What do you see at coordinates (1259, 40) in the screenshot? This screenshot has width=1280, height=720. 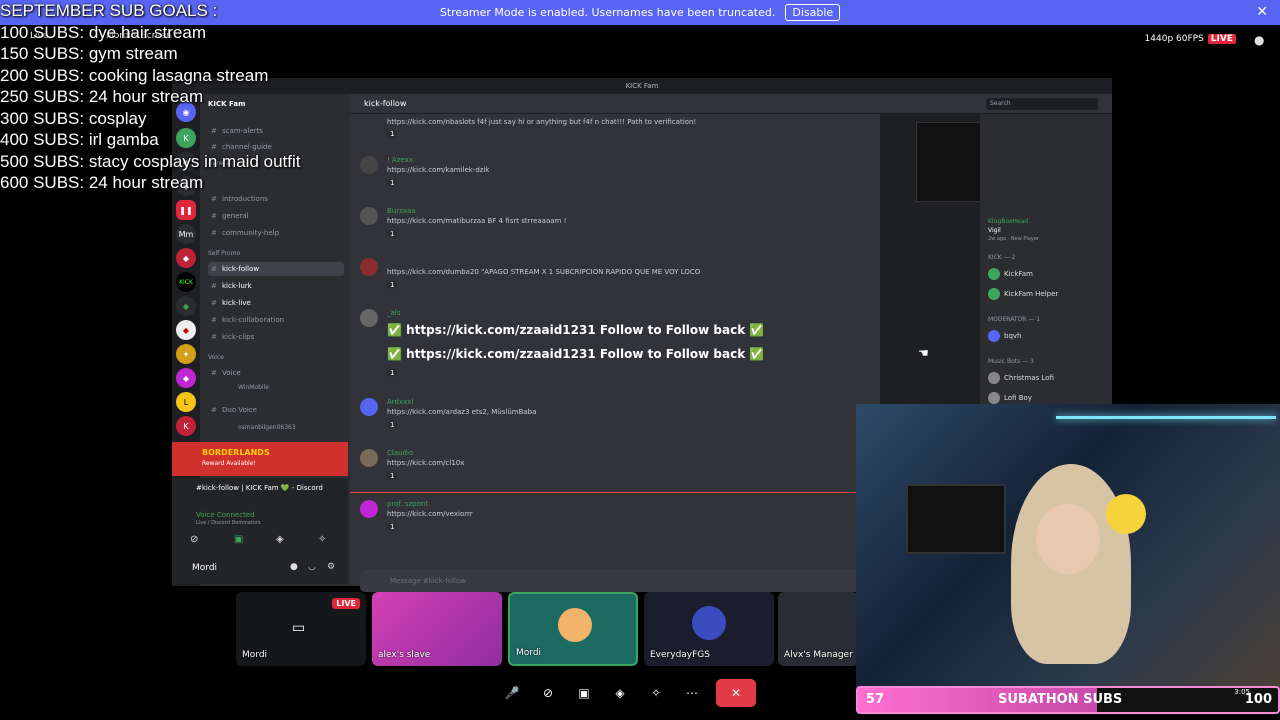 I see `chat-bubble-icon: ●` at bounding box center [1259, 40].